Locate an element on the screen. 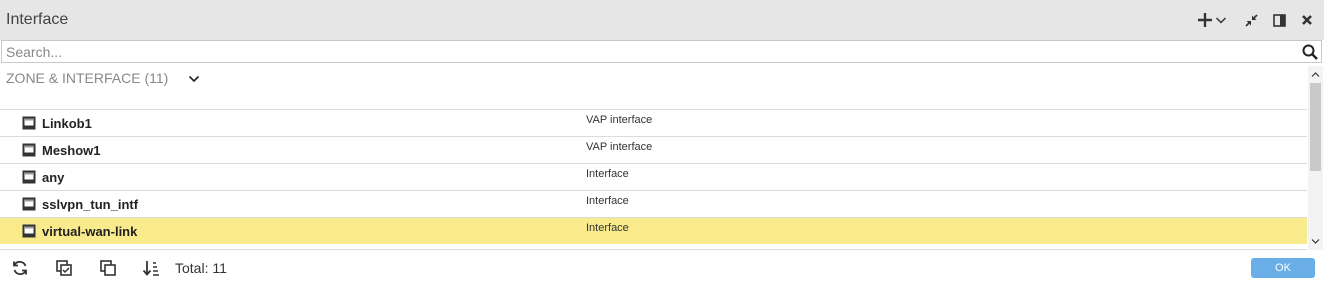 This screenshot has width=1324, height=283. copy-icon is located at coordinates (108, 268).